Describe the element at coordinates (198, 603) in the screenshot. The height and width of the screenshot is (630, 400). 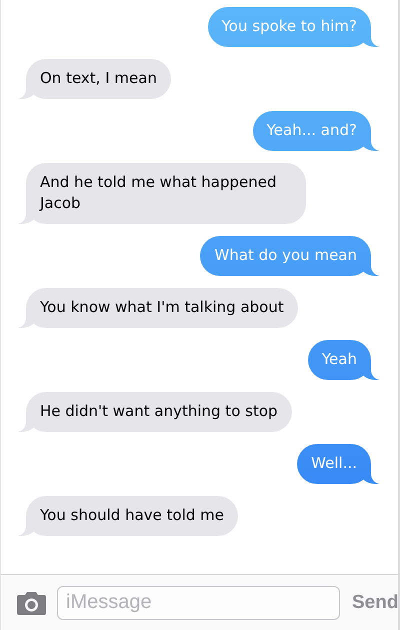
I see `message-field: iMessage` at that location.